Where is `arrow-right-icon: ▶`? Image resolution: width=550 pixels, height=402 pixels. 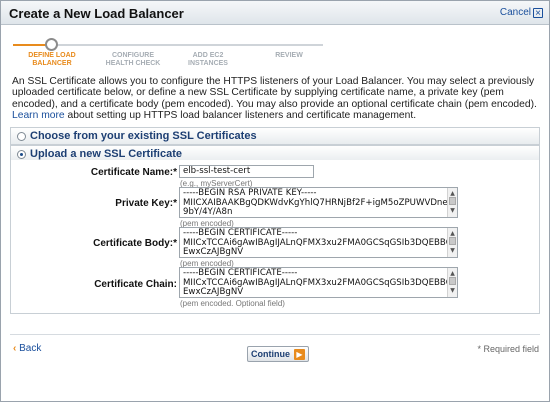 arrow-right-icon: ▶ is located at coordinates (299, 354).